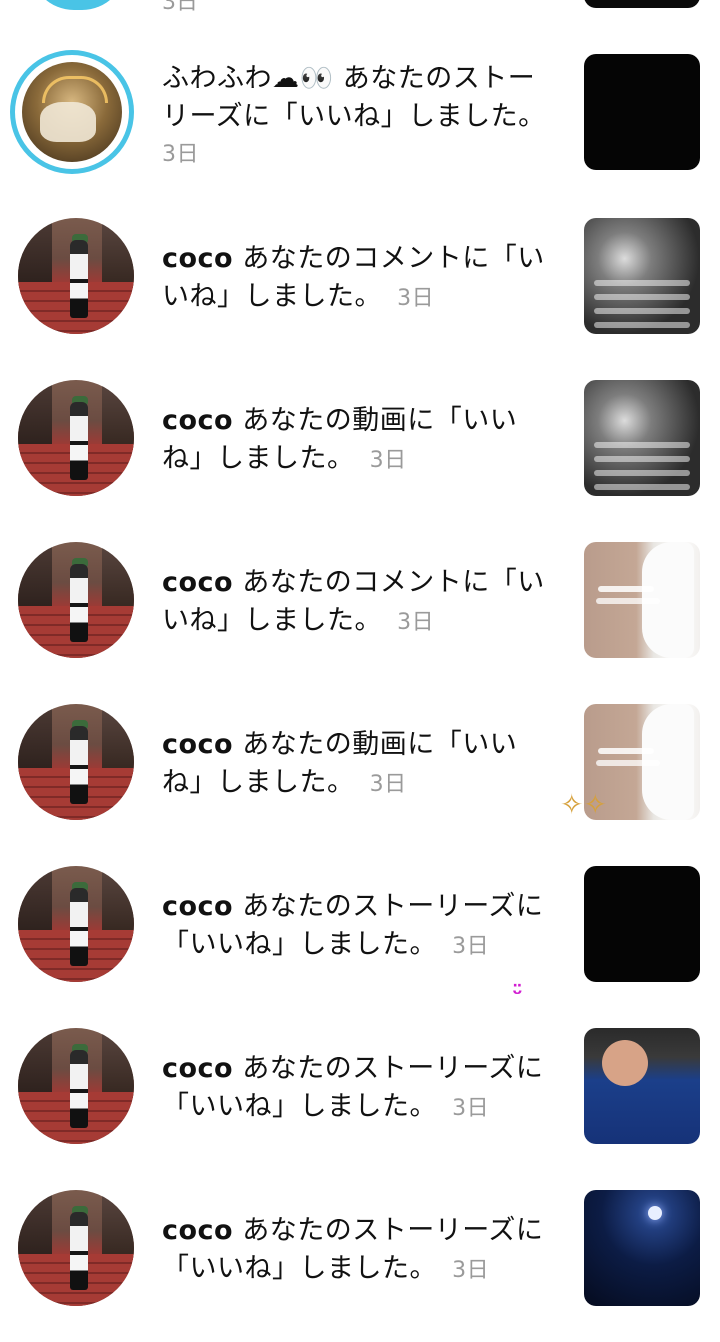  Describe the element at coordinates (517, 994) in the screenshot. I see `wink-icon: ᵕ̈` at that location.